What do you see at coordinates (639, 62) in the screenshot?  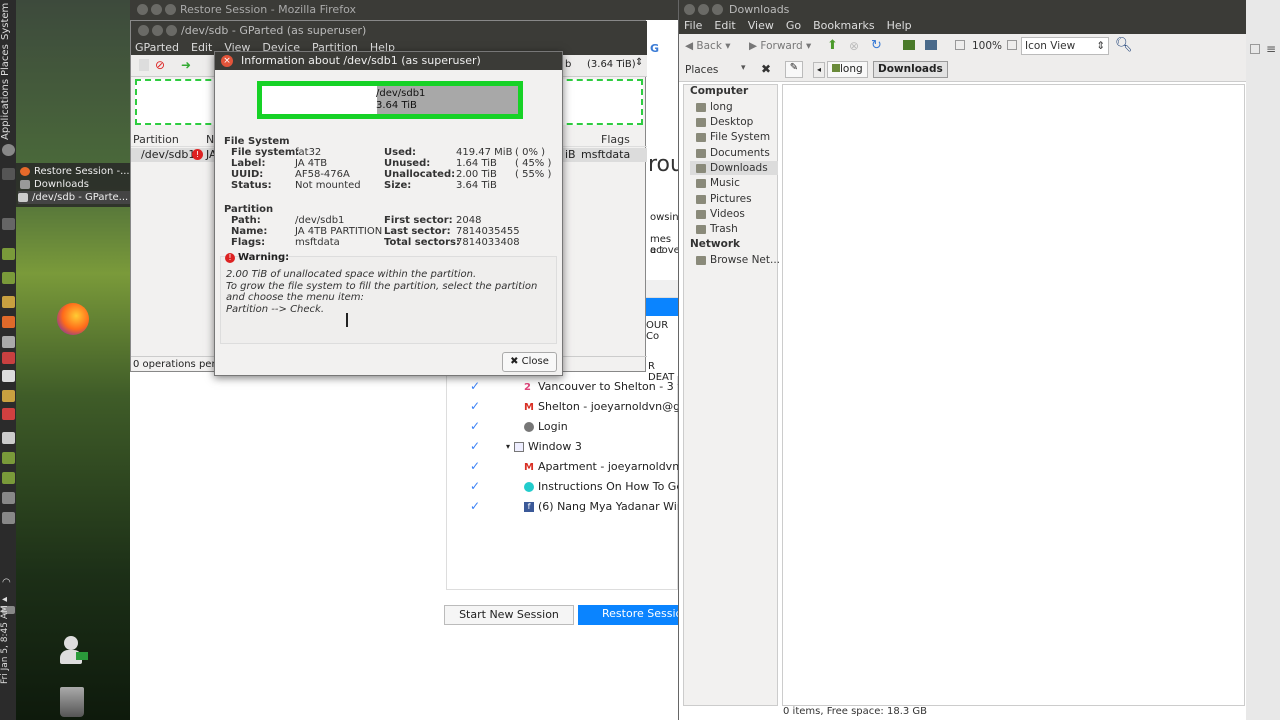 I see `chevron-down-icon: ⇕` at bounding box center [639, 62].